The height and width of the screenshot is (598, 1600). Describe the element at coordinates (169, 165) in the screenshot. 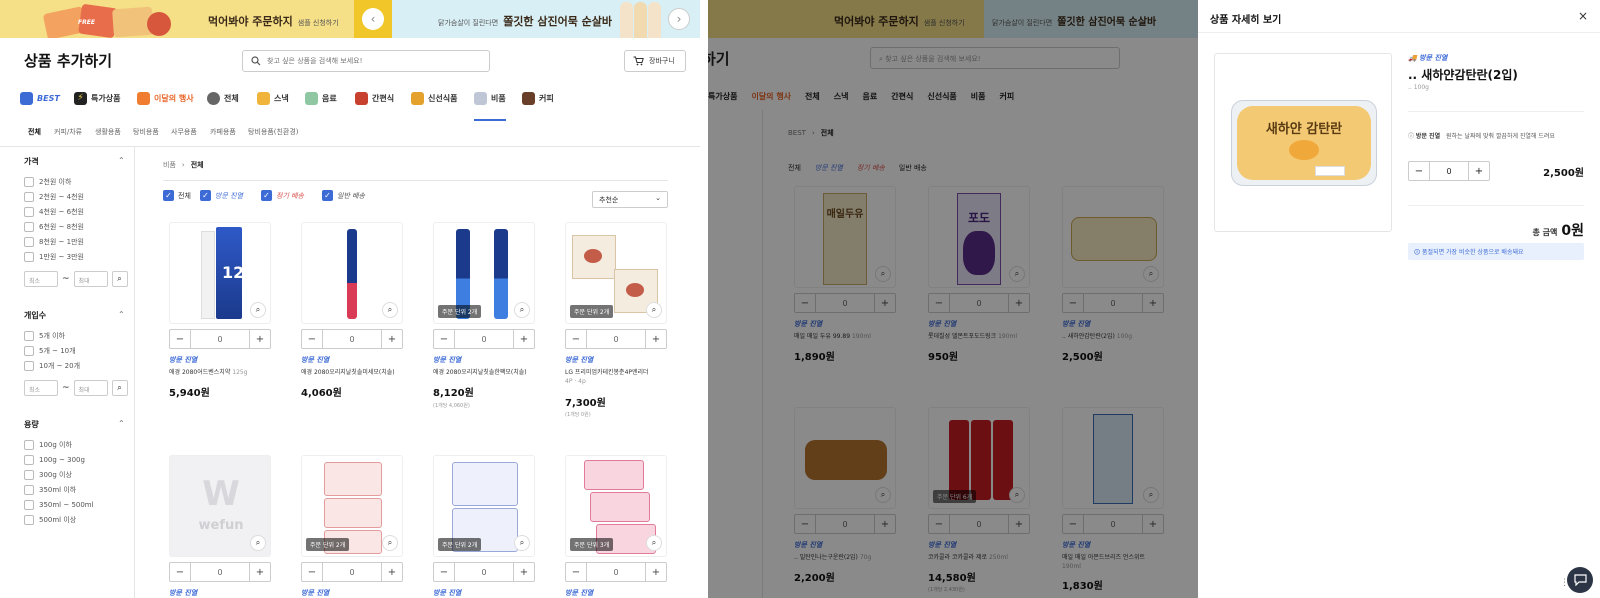

I see `breadcrumb-item: 비품` at that location.